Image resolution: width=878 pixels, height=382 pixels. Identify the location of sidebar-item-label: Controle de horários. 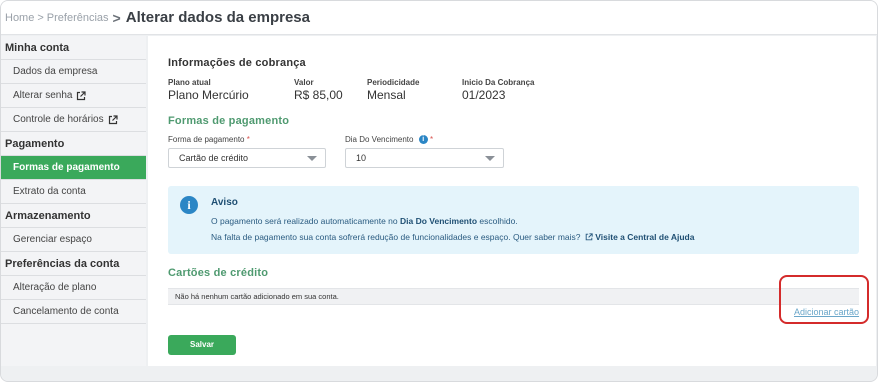
(58, 119).